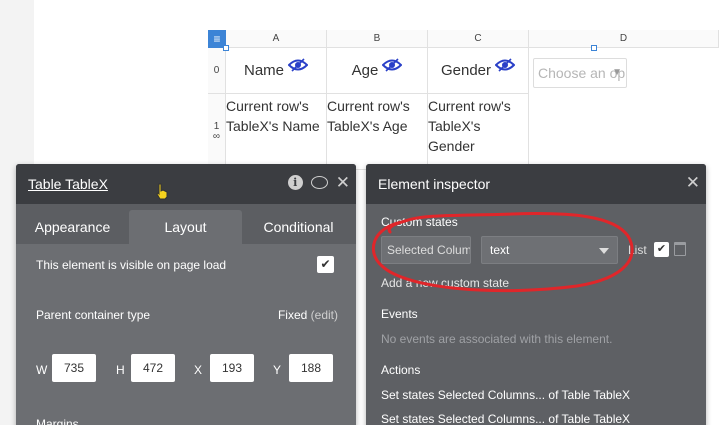  What do you see at coordinates (401, 370) in the screenshot?
I see `actions-label: Actions` at bounding box center [401, 370].